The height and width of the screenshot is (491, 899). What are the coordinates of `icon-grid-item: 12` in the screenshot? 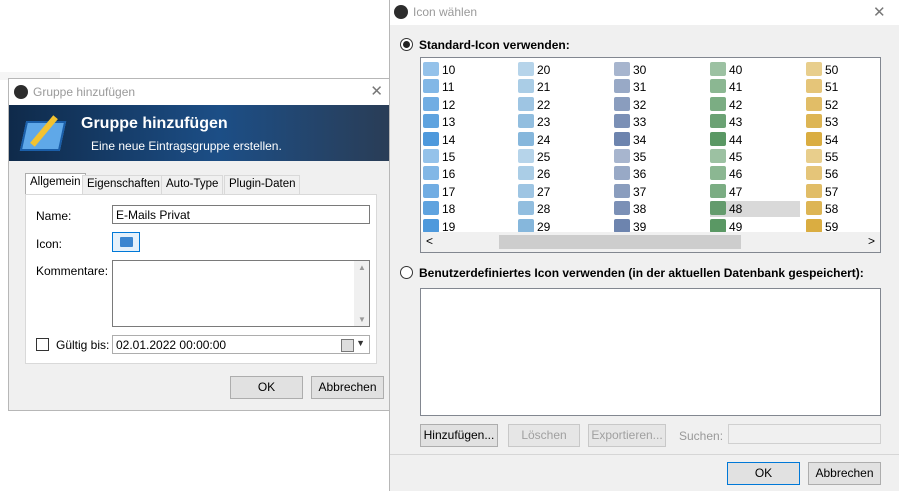 It's located at (468, 104).